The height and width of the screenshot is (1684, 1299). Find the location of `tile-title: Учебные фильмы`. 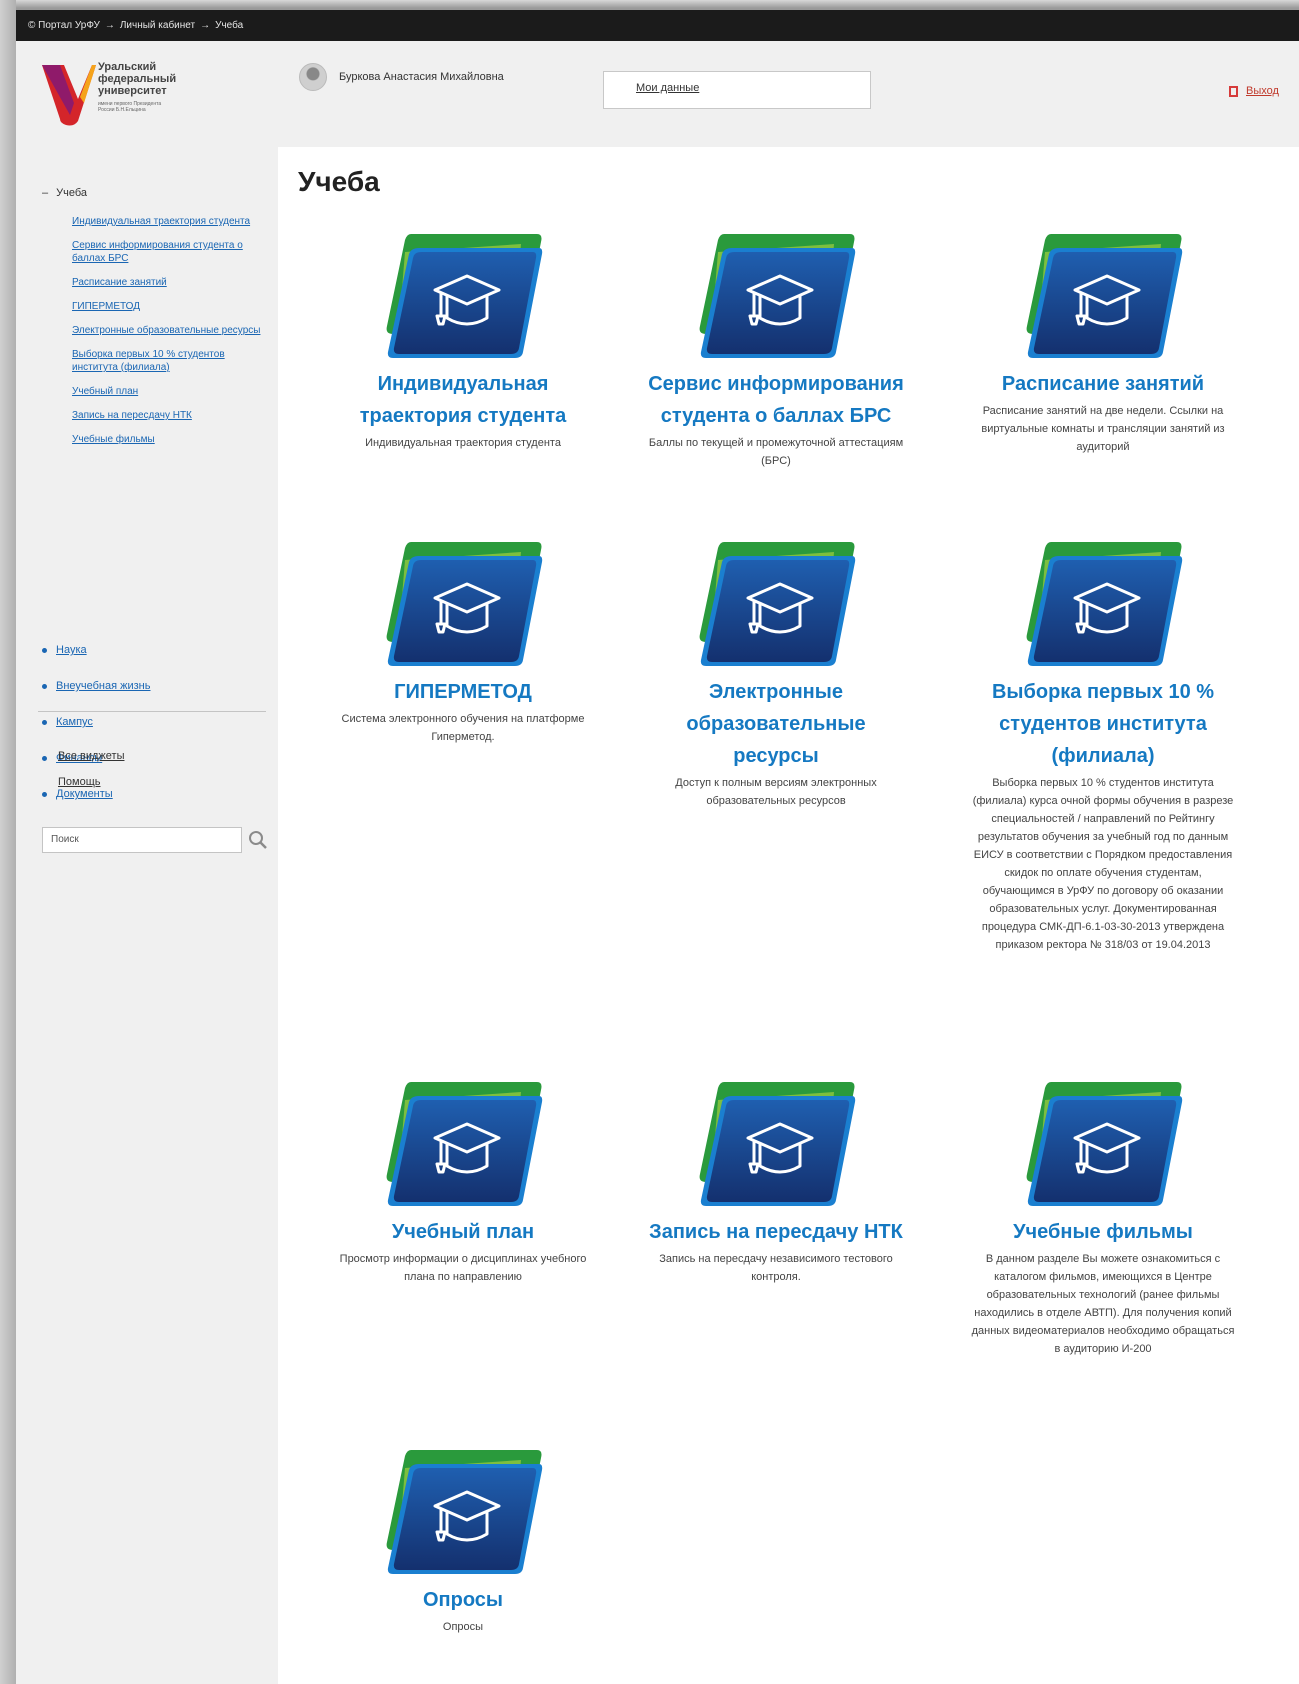

tile-title: Учебные фильмы is located at coordinates (1103, 1232).